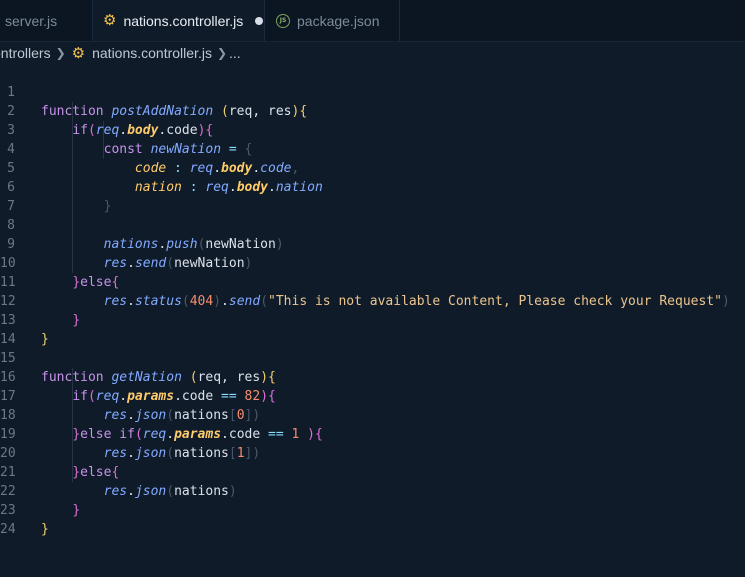  Describe the element at coordinates (372, 148) in the screenshot. I see `code-line: 4 code : req.body.code,` at that location.